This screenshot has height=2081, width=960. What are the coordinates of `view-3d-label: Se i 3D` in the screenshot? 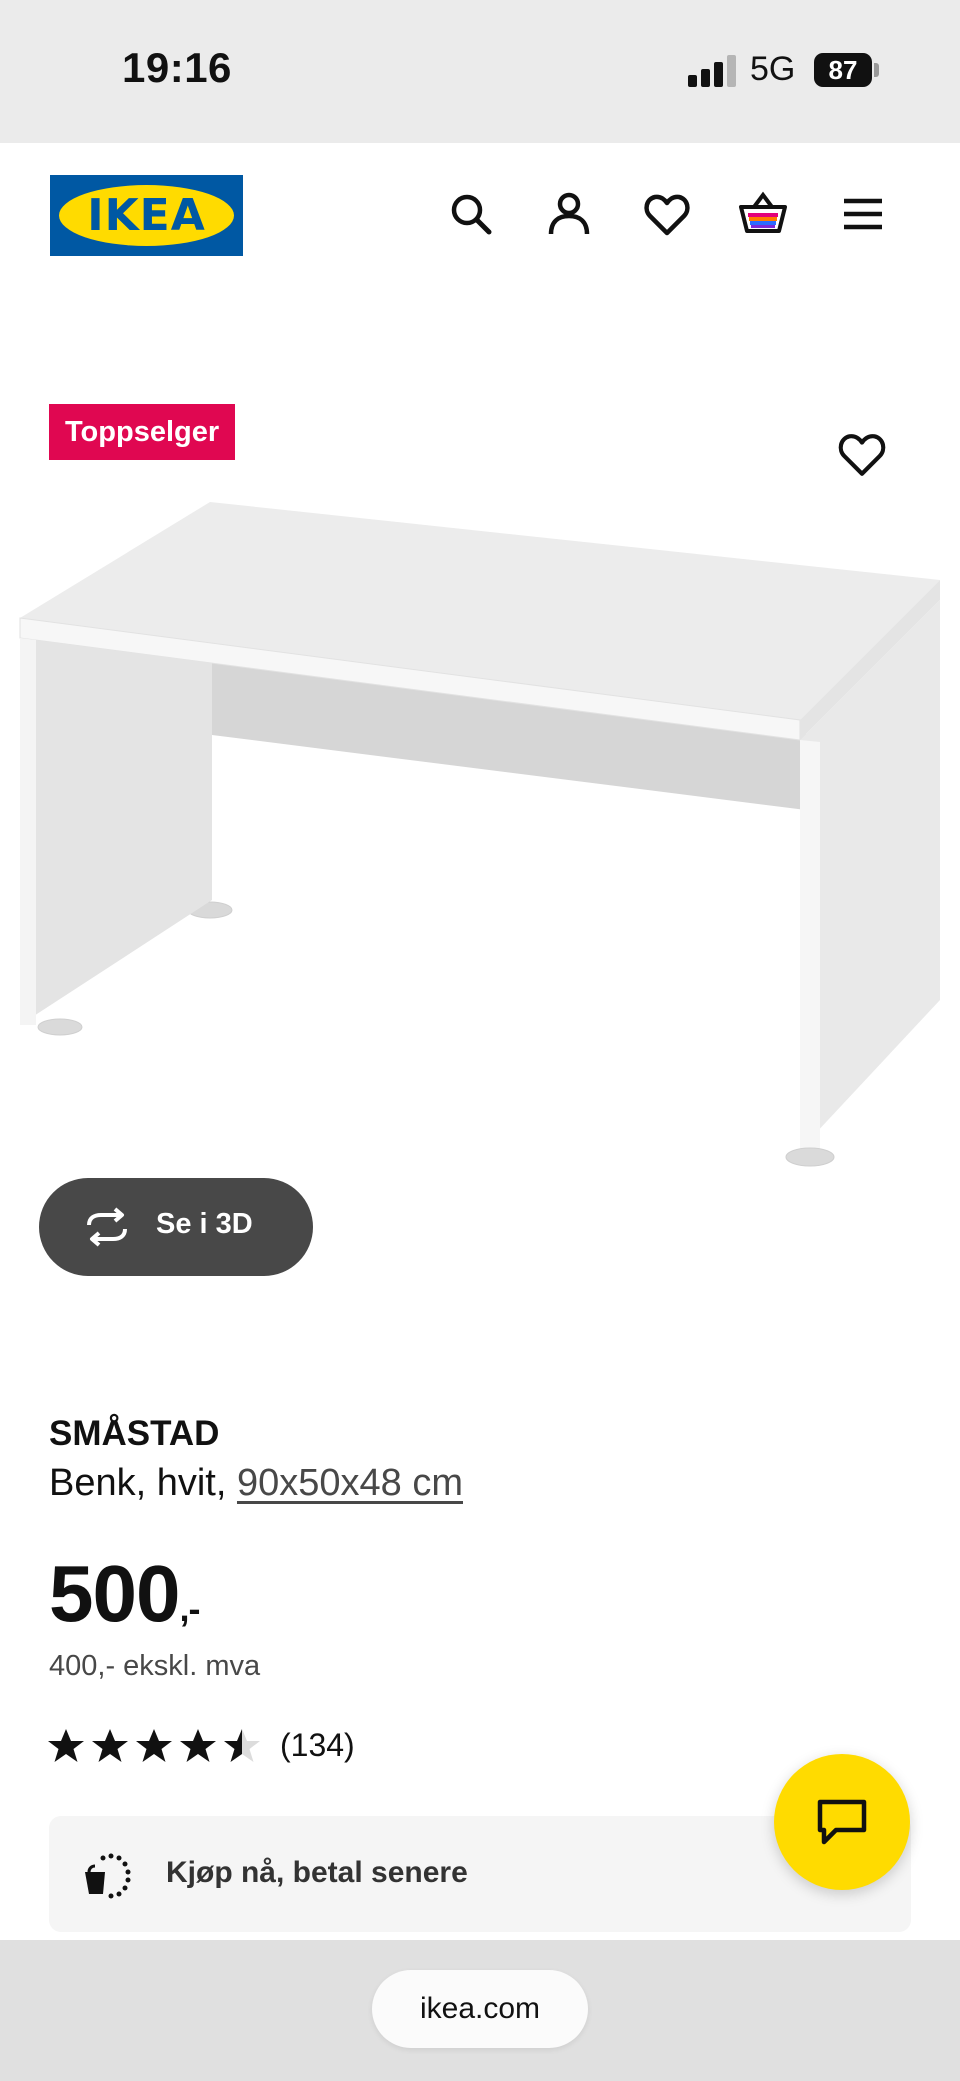 It's located at (204, 1224).